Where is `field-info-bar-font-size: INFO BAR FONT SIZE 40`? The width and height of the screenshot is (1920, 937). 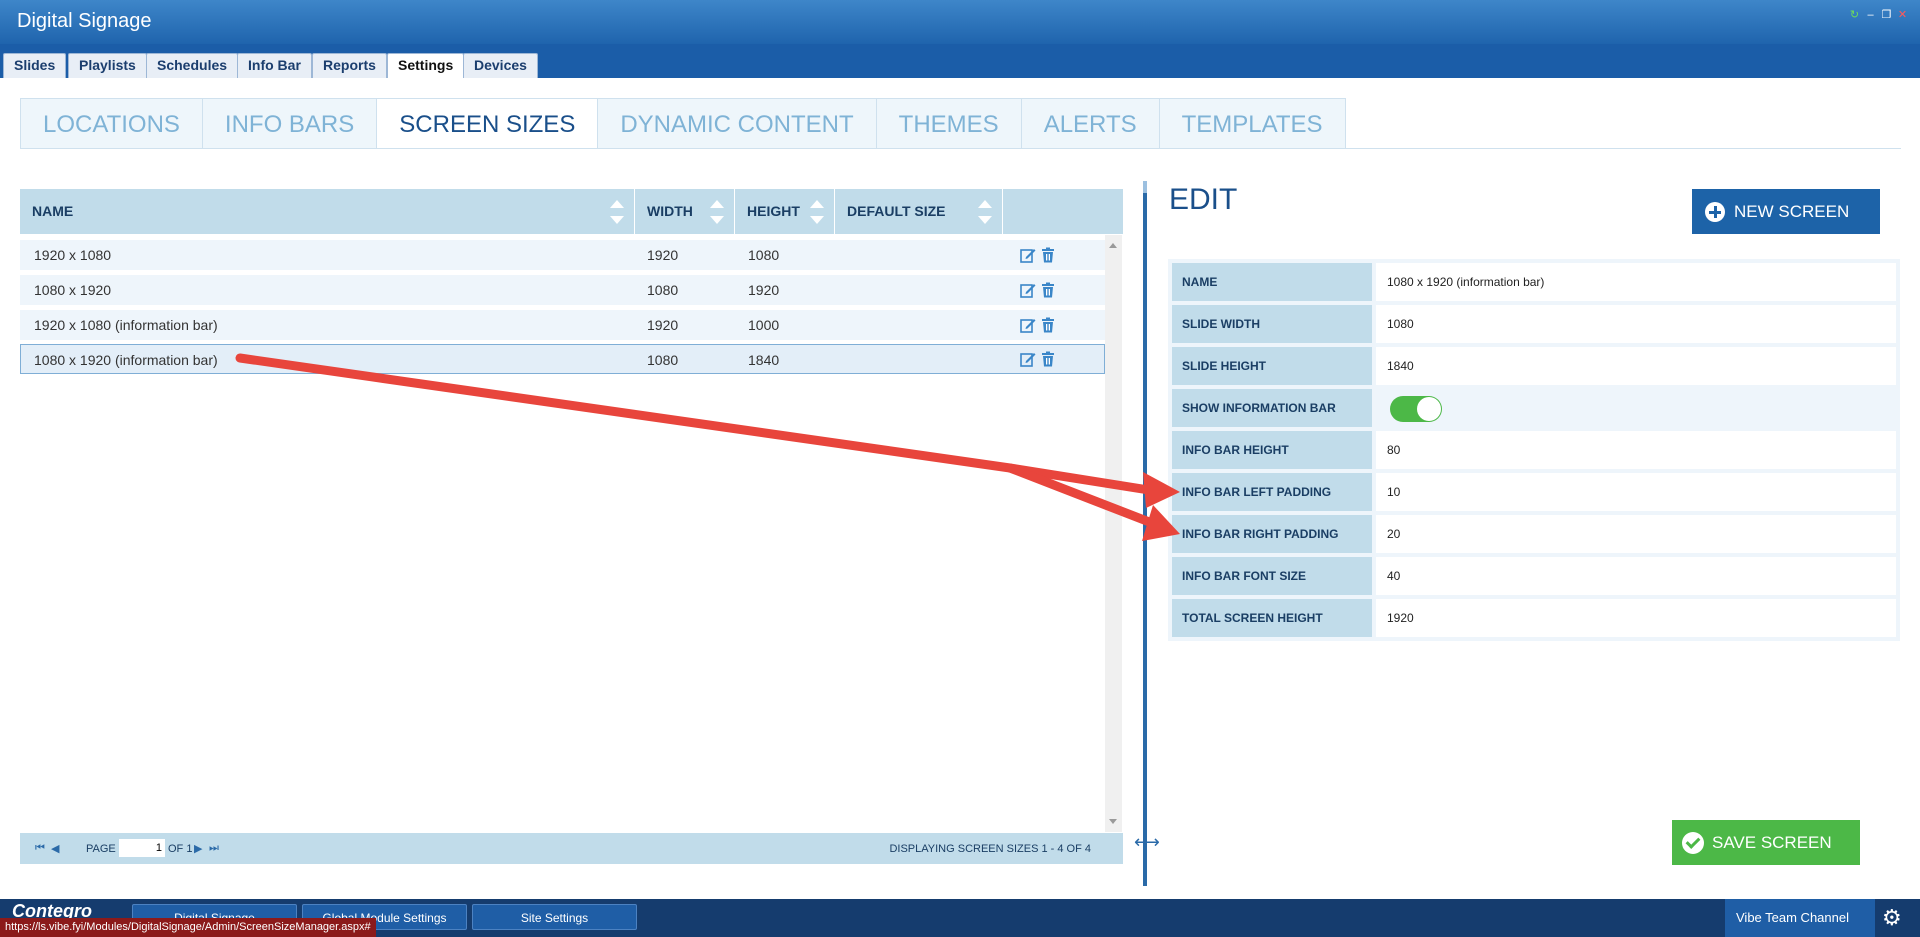 field-info-bar-font-size: INFO BAR FONT SIZE 40 is located at coordinates (1534, 576).